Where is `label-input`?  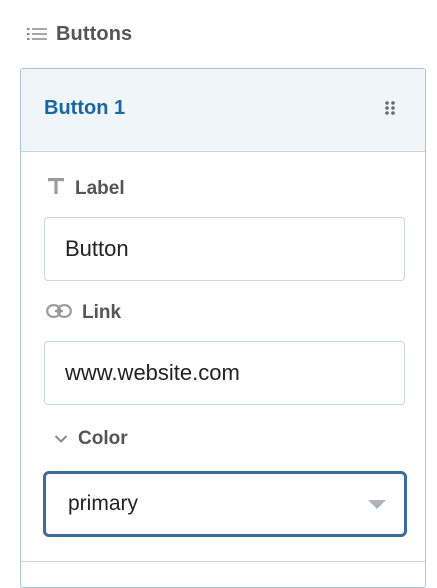
label-input is located at coordinates (224, 249).